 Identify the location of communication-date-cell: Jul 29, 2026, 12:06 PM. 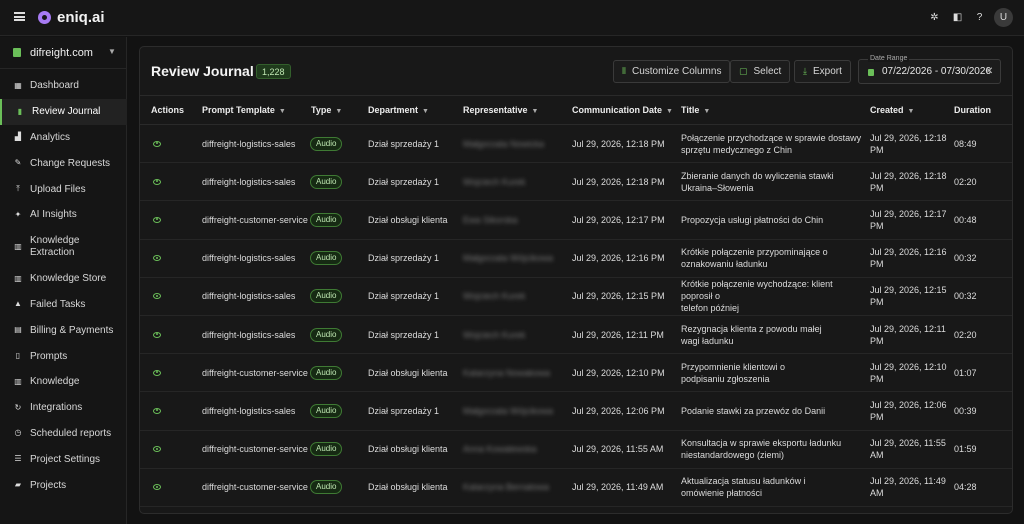
(618, 410).